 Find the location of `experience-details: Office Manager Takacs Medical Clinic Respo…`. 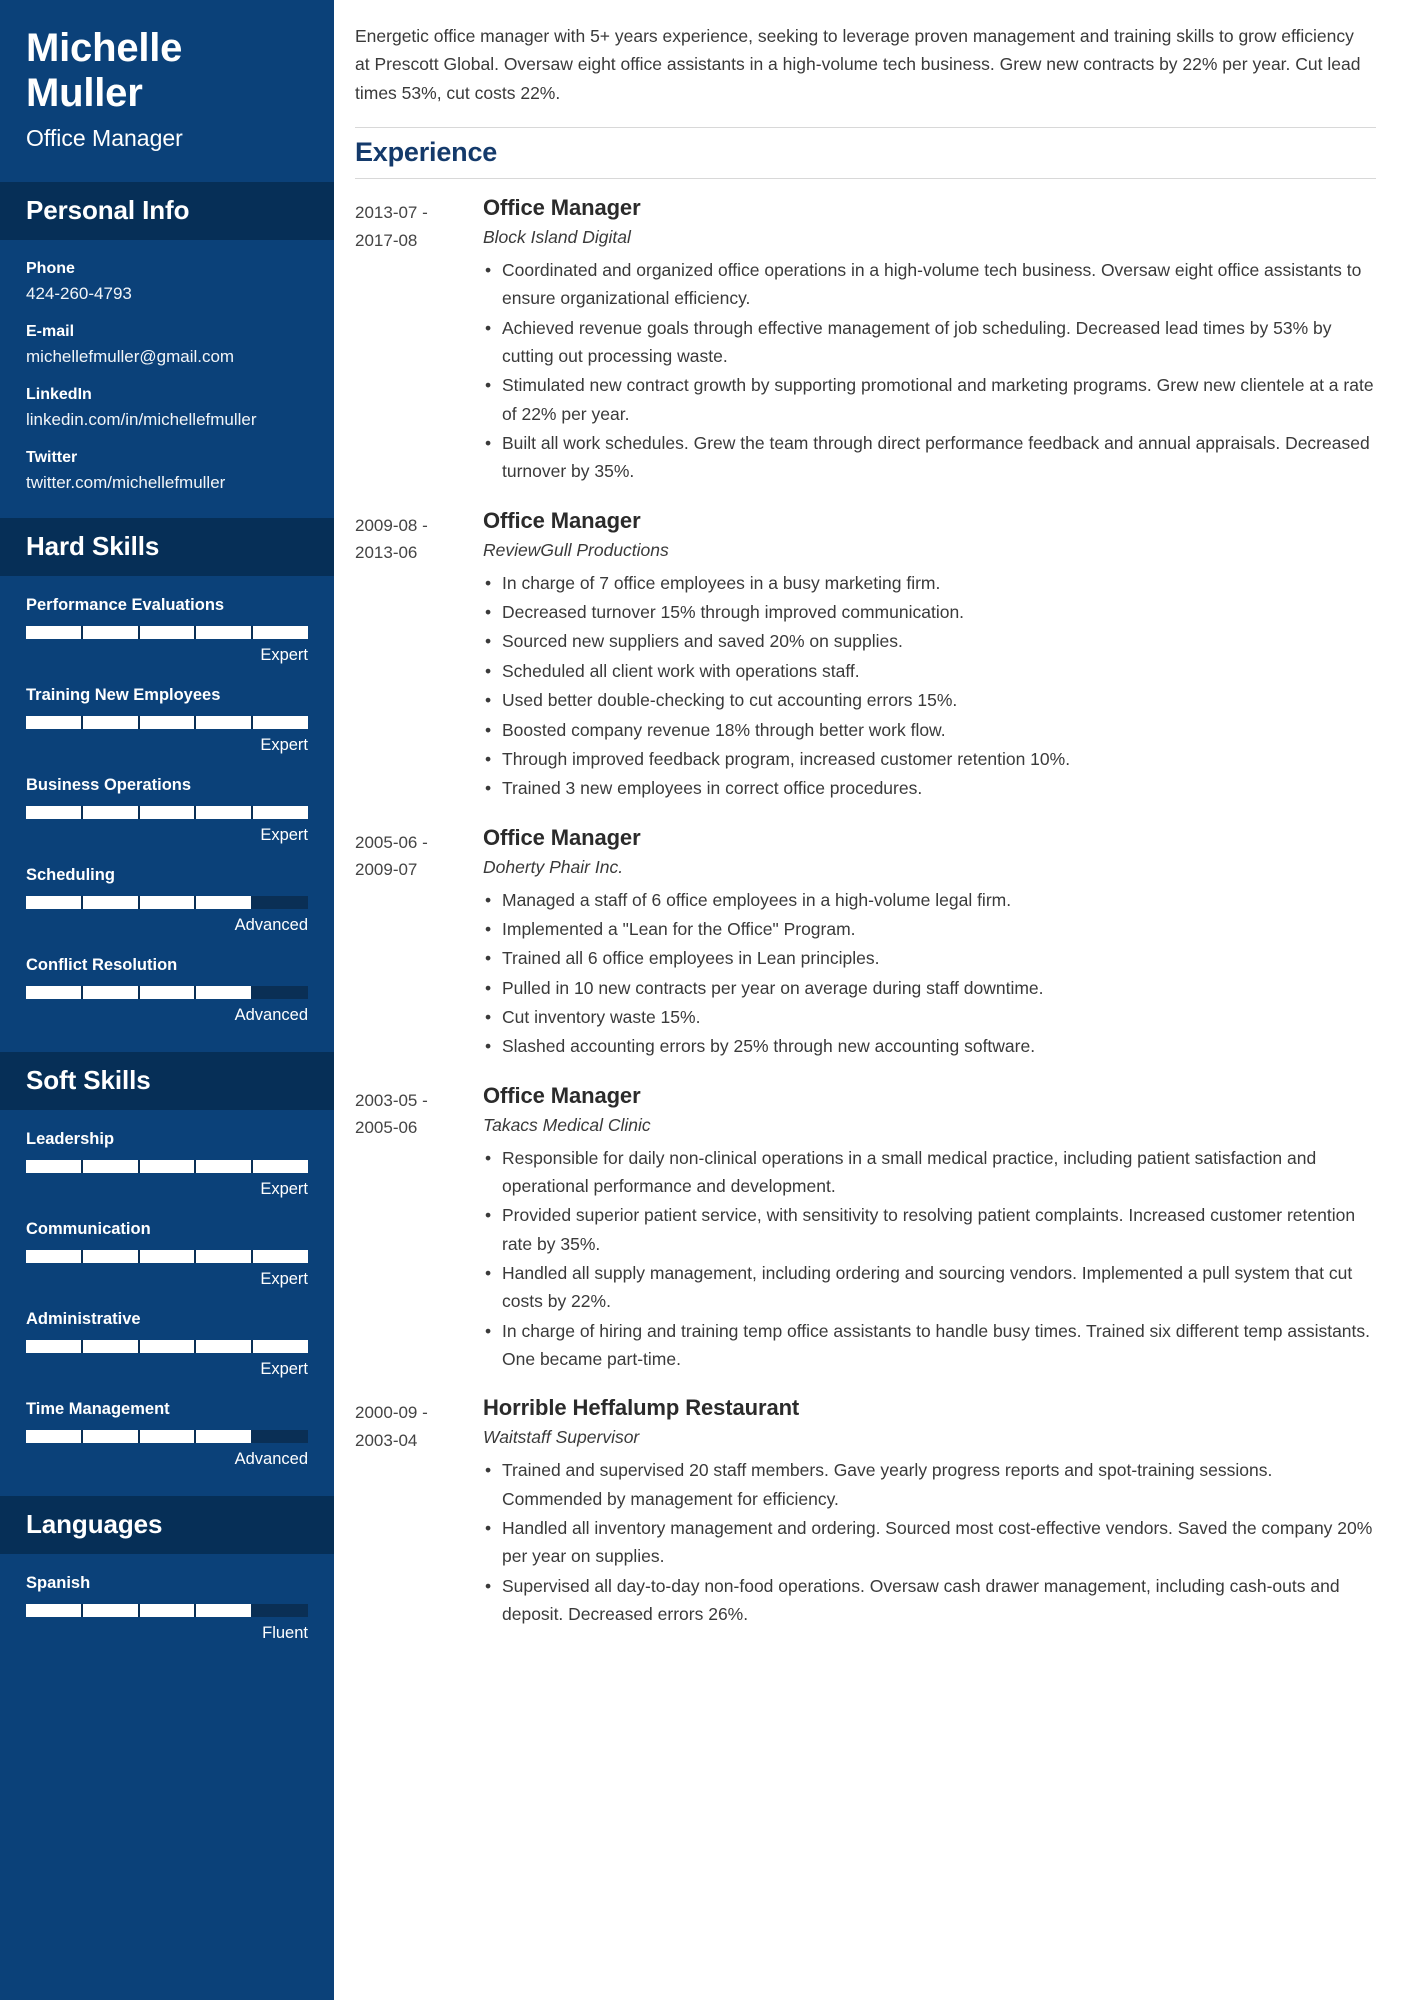

experience-details: Office Manager Takacs Medical Clinic Respo… is located at coordinates (929, 1229).